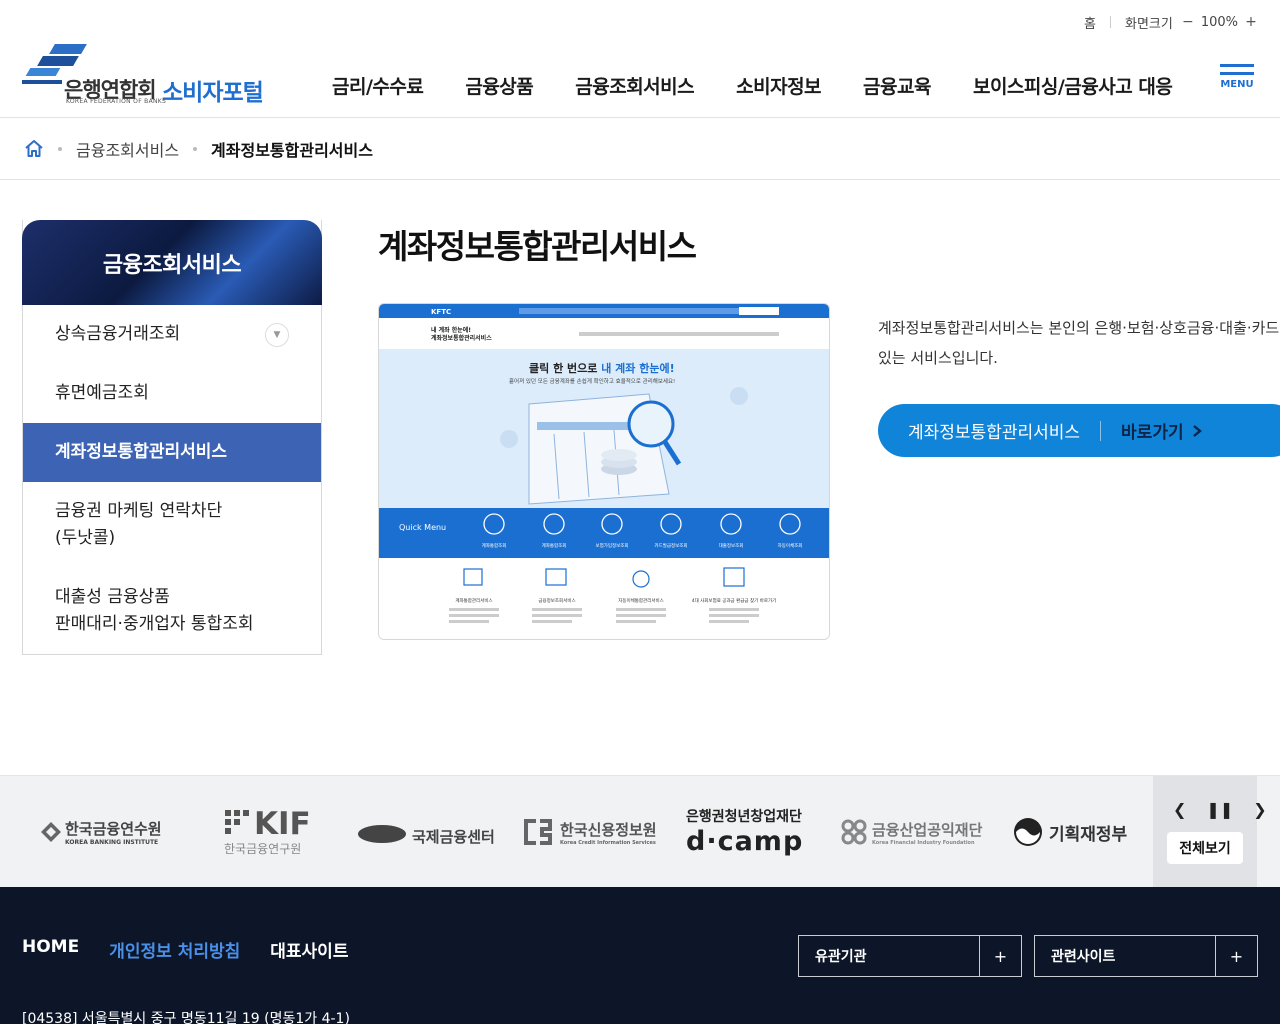 This screenshot has height=1024, width=1280. I want to click on utility-bar: 홈 화면크기 − 100% +, so click(1171, 22).